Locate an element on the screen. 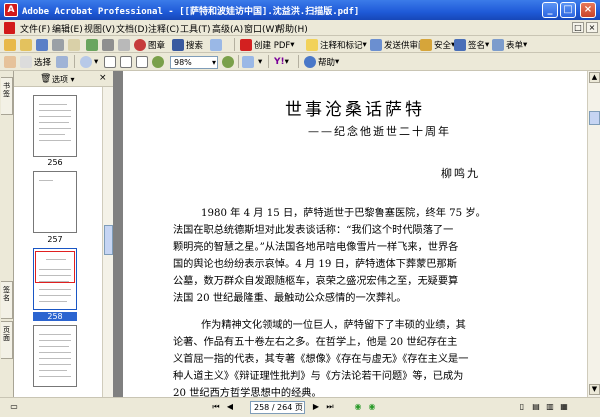 This screenshot has height=417, width=600. thumbnail-label: 257 is located at coordinates (55, 239).